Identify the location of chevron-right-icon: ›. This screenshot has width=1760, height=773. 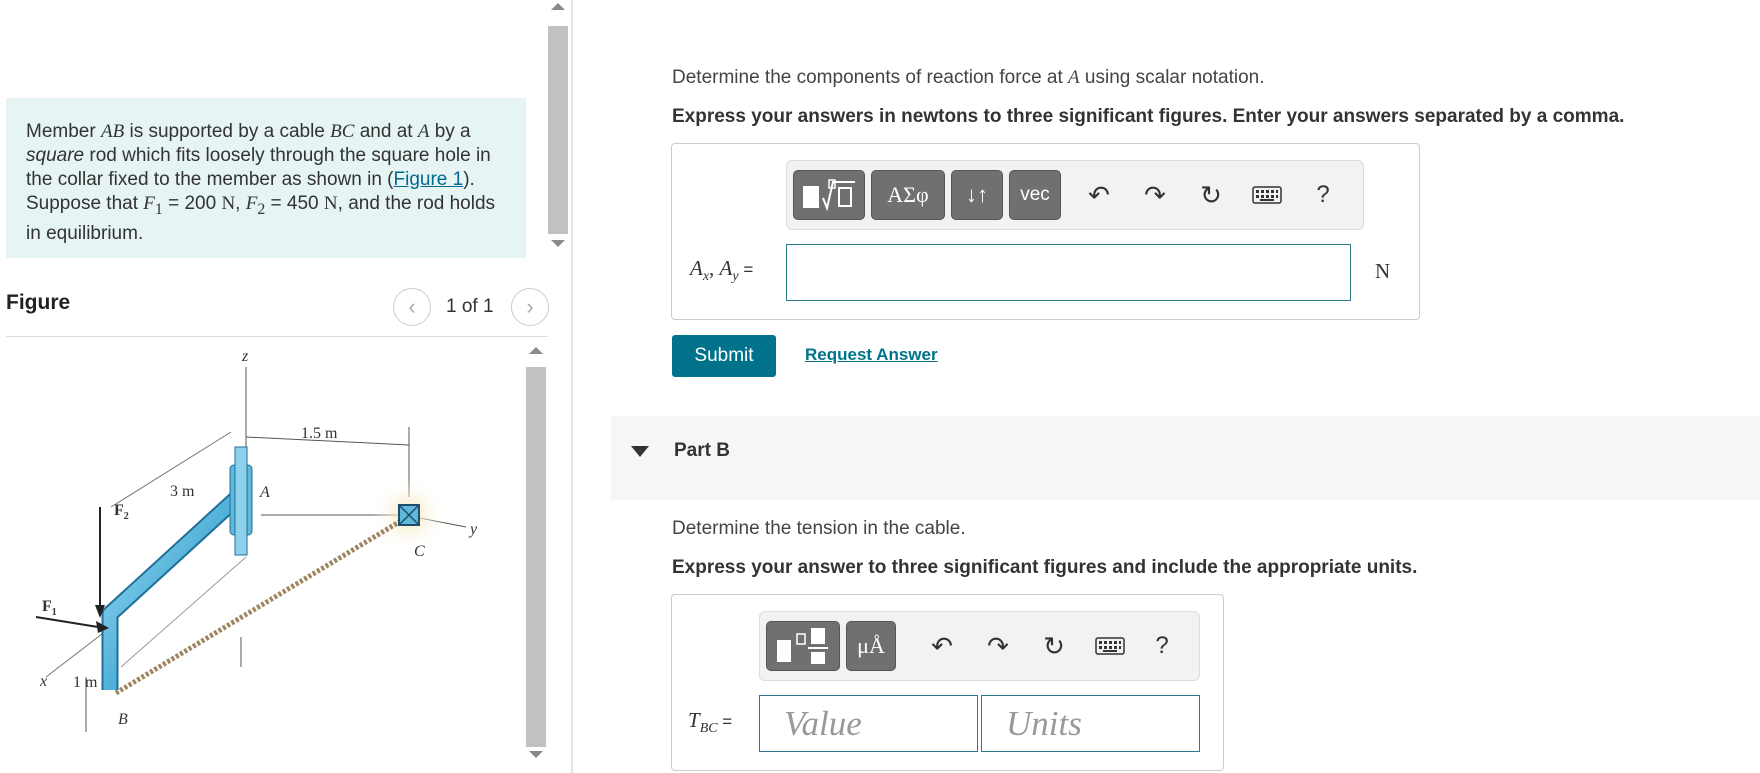
(530, 306).